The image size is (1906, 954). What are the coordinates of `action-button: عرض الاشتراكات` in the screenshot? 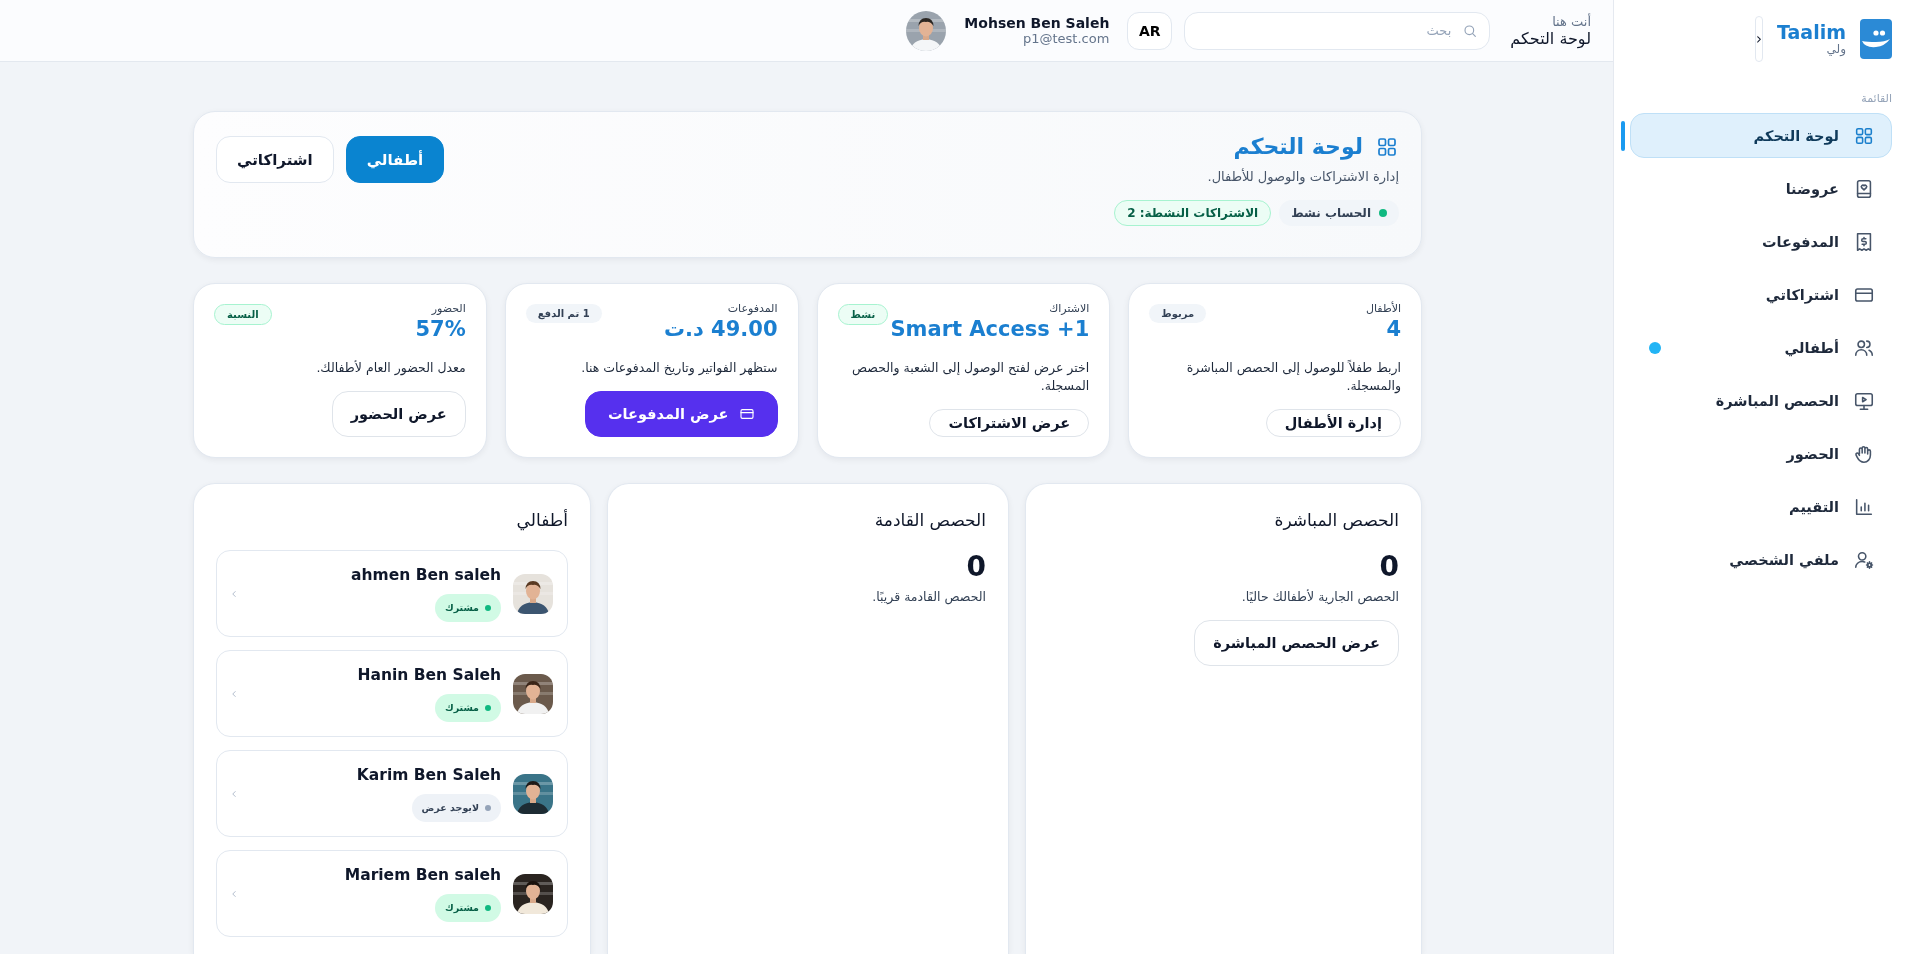 It's located at (1009, 423).